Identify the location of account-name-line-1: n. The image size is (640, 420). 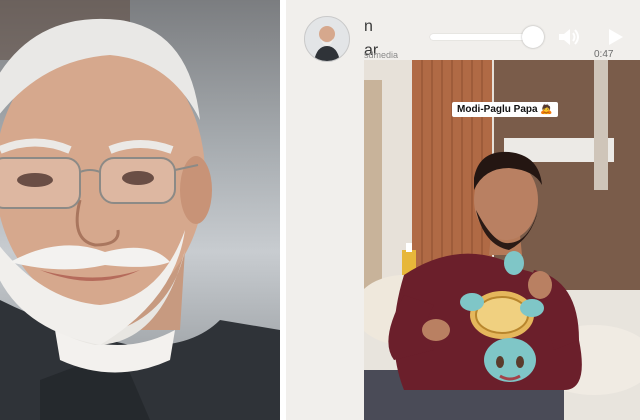
(368, 27).